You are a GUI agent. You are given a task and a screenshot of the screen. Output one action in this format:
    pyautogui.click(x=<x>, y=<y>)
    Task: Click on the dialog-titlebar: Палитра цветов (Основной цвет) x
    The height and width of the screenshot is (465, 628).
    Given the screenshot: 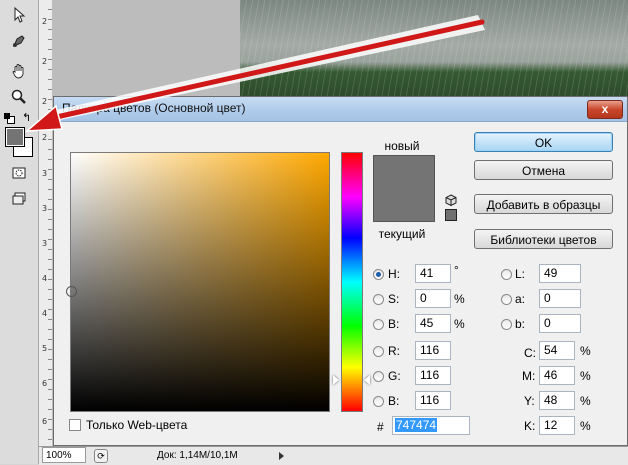 What is the action you would take?
    pyautogui.click(x=340, y=109)
    